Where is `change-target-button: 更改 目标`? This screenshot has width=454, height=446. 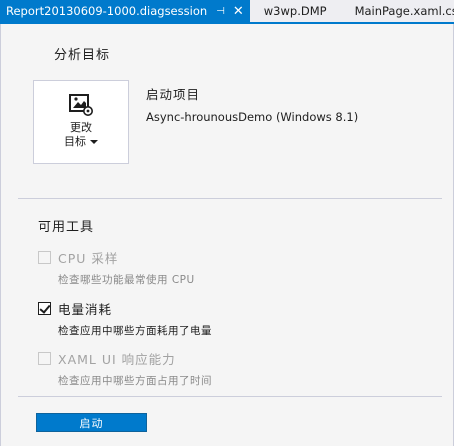 change-target-button: 更改 目标 is located at coordinates (81, 122).